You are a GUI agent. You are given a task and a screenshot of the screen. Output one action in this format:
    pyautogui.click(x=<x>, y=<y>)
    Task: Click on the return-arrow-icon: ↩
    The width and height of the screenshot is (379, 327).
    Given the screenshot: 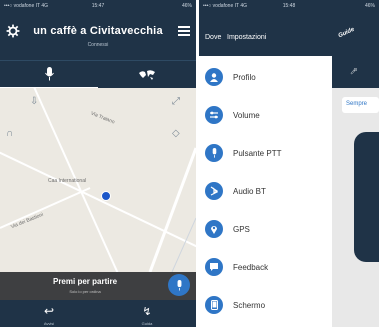 What is the action you would take?
    pyautogui.click(x=49, y=311)
    